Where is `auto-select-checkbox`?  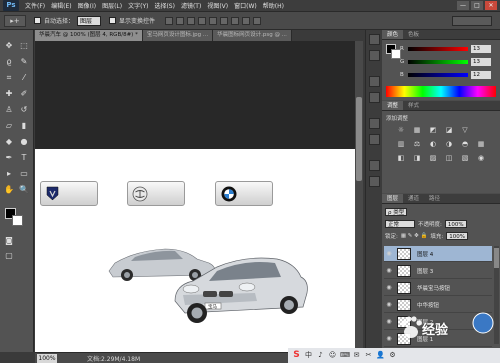
auto-select-checkbox is located at coordinates (37, 20).